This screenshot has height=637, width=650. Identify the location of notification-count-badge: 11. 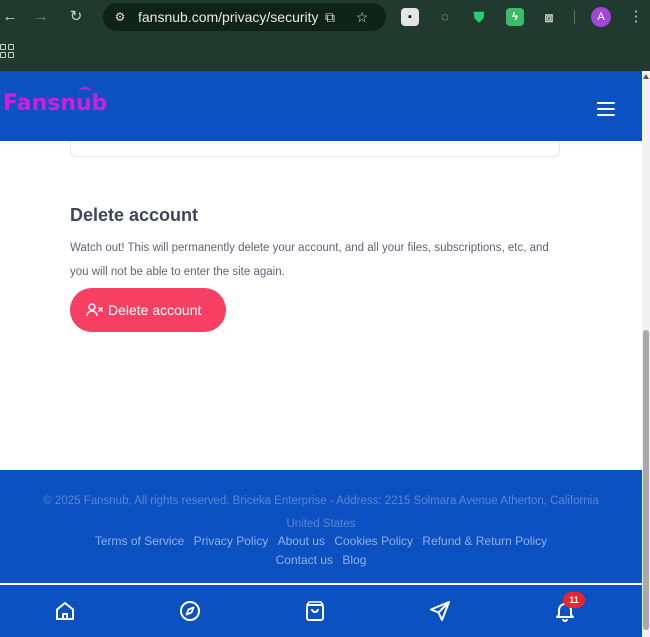
(574, 600).